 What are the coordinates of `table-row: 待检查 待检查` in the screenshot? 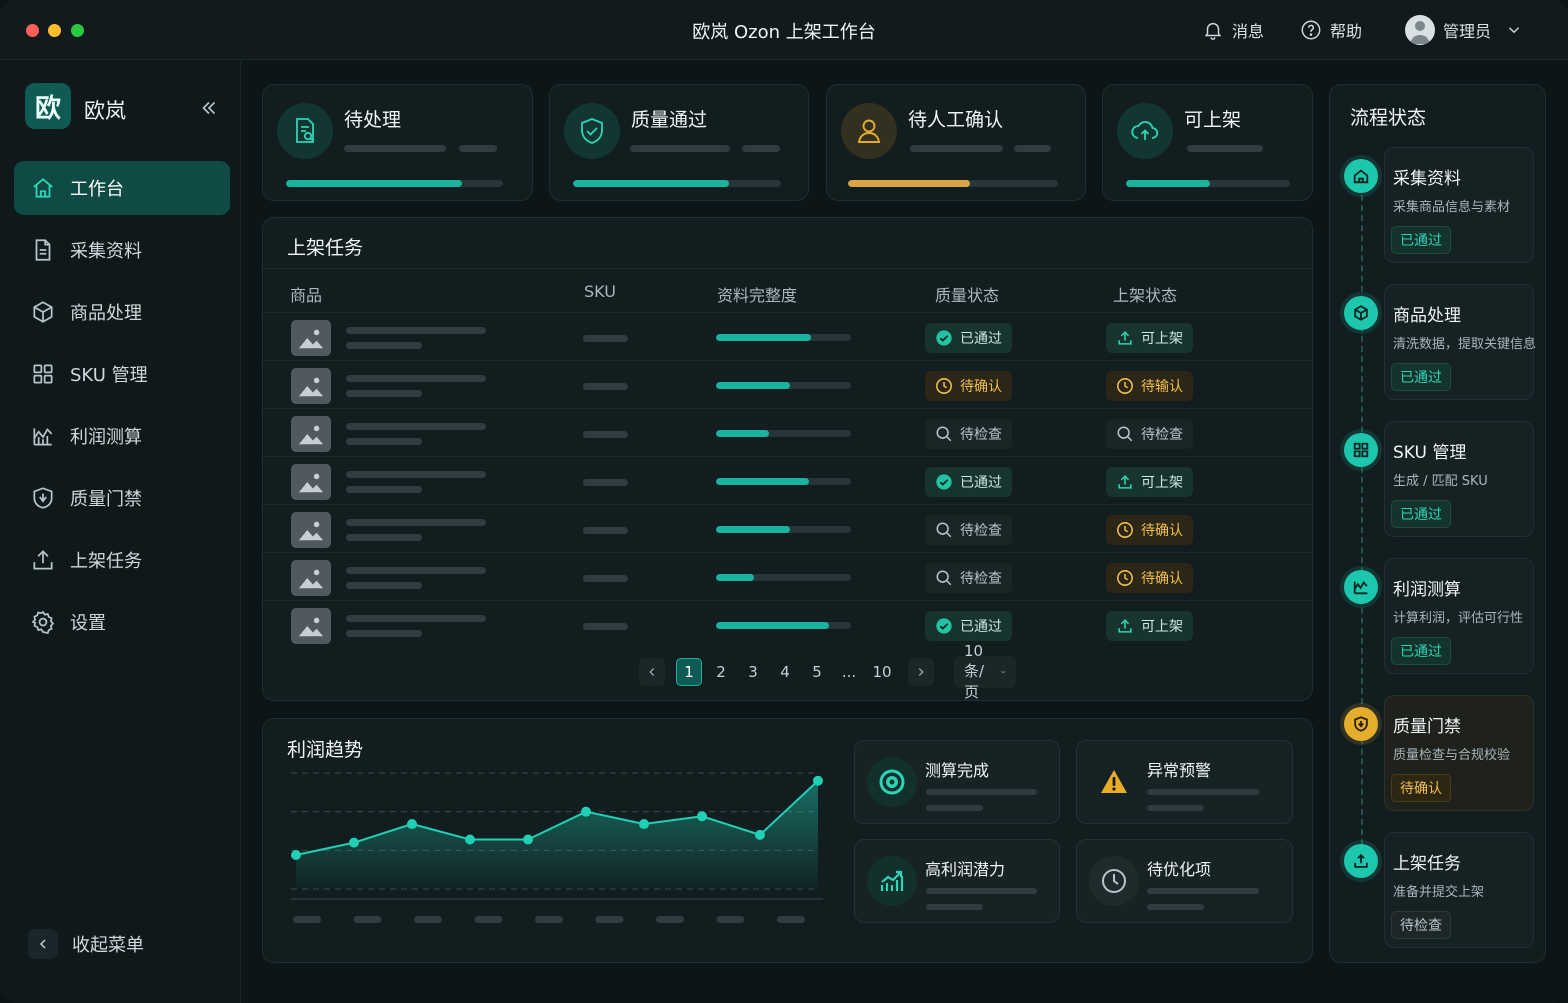 It's located at (788, 432).